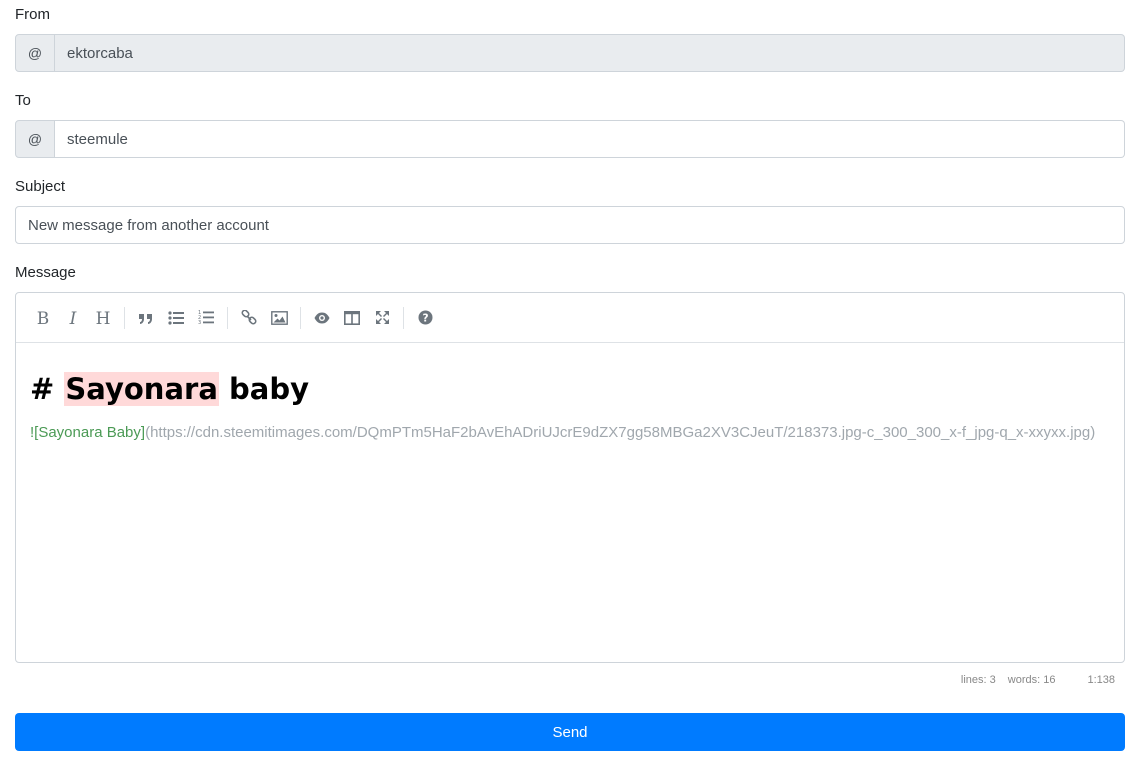 The height and width of the screenshot is (766, 1142). Describe the element at coordinates (88, 432) in the screenshot. I see `image-alt-text: ![Sayonara Baby]` at that location.